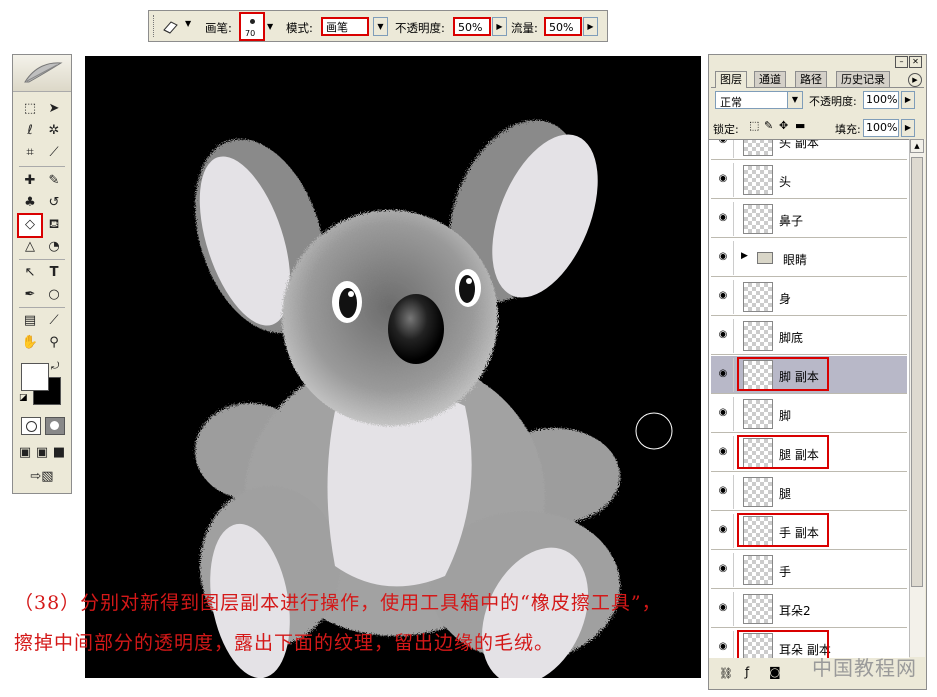 The image size is (937, 697). I want to click on lock-all-icon: ▬, so click(800, 125).